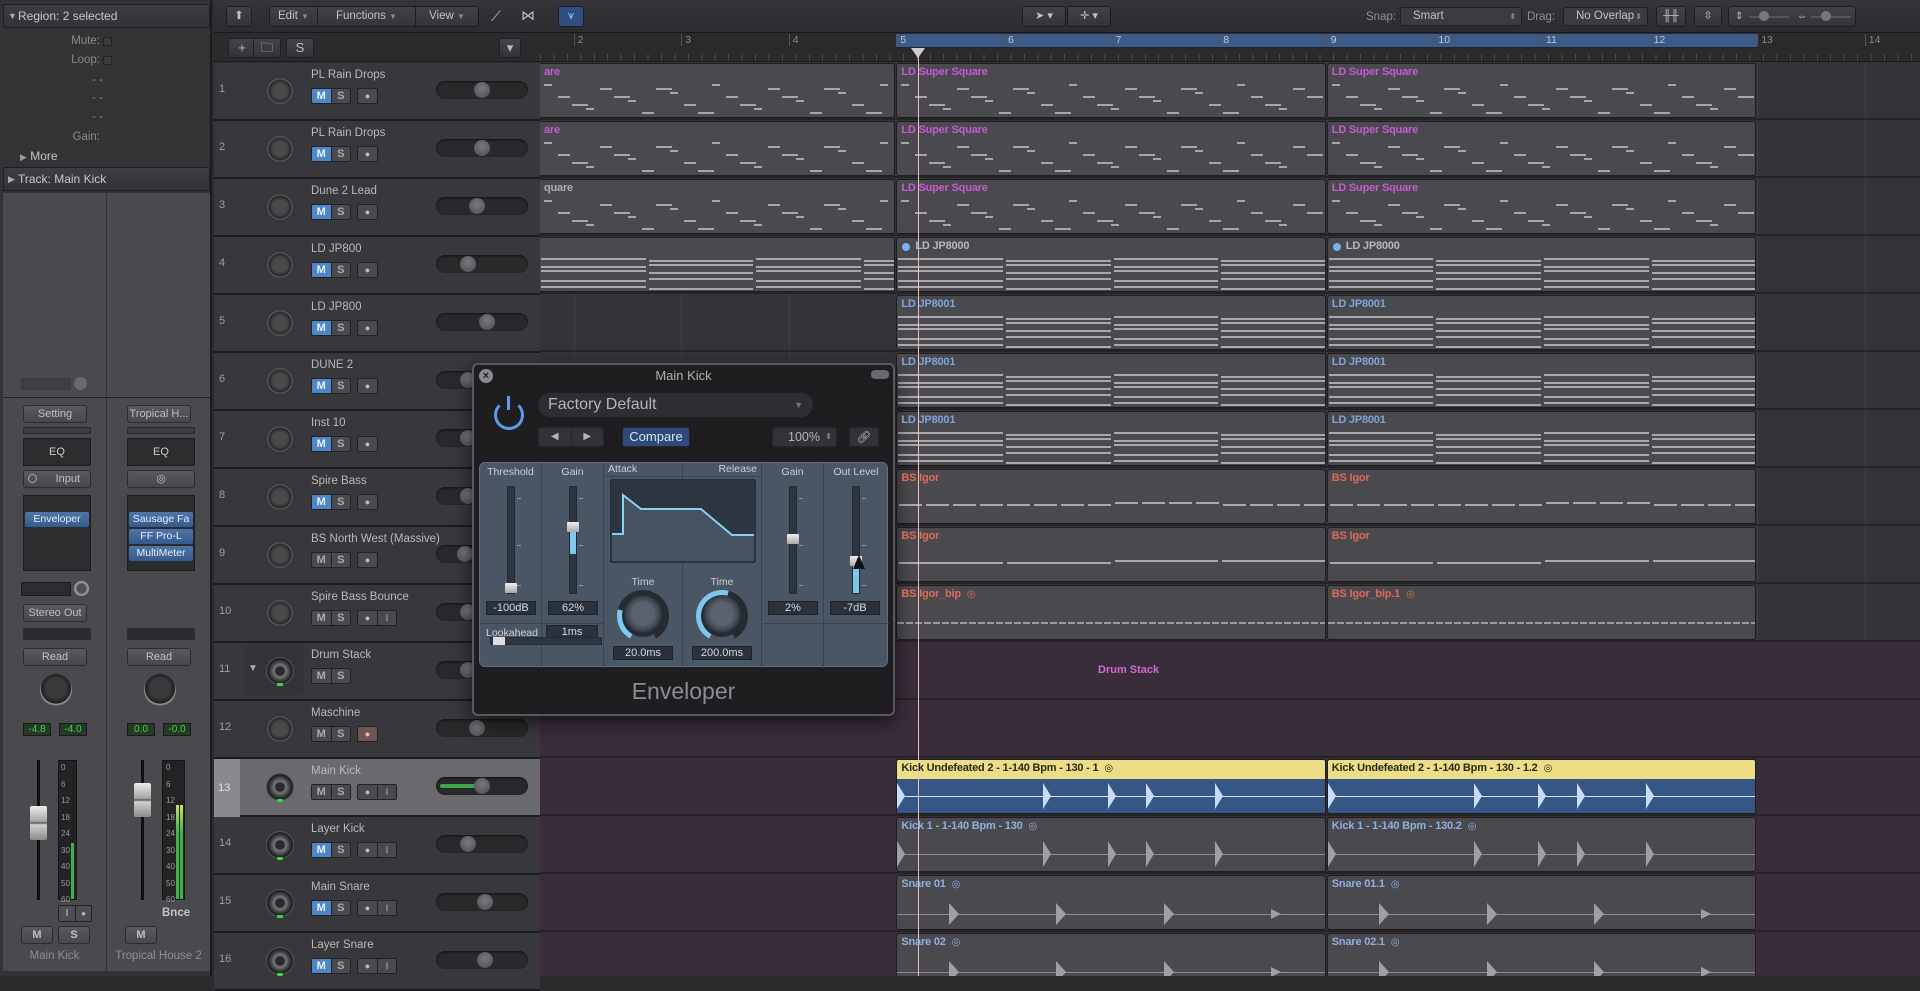  Describe the element at coordinates (588, 437) in the screenshot. I see `next-preset-button: ▶` at that location.